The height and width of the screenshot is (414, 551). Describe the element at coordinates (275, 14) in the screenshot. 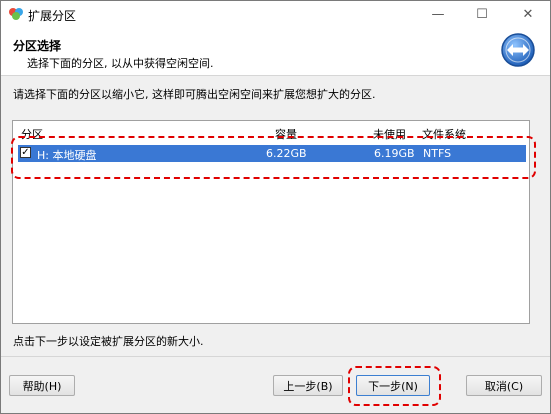

I see `title-bar: 扩展分区 — ☐ ✕` at that location.